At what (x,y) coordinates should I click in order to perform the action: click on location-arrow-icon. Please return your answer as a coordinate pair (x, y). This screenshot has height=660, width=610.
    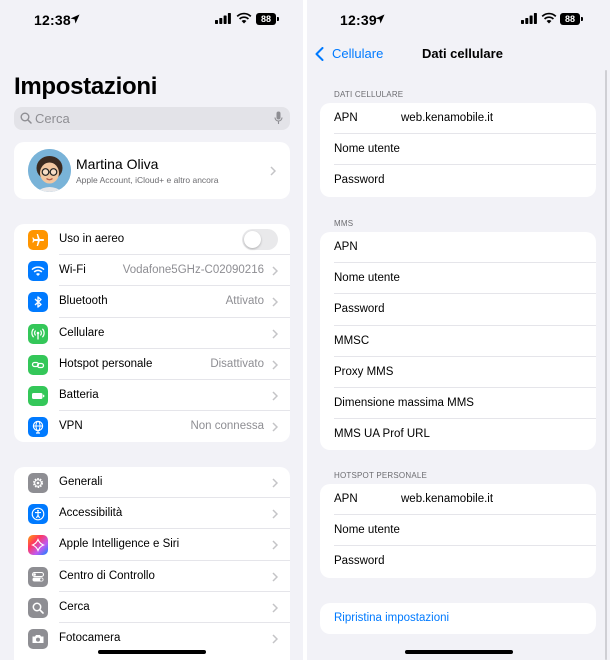
    Looking at the image, I should click on (75, 19).